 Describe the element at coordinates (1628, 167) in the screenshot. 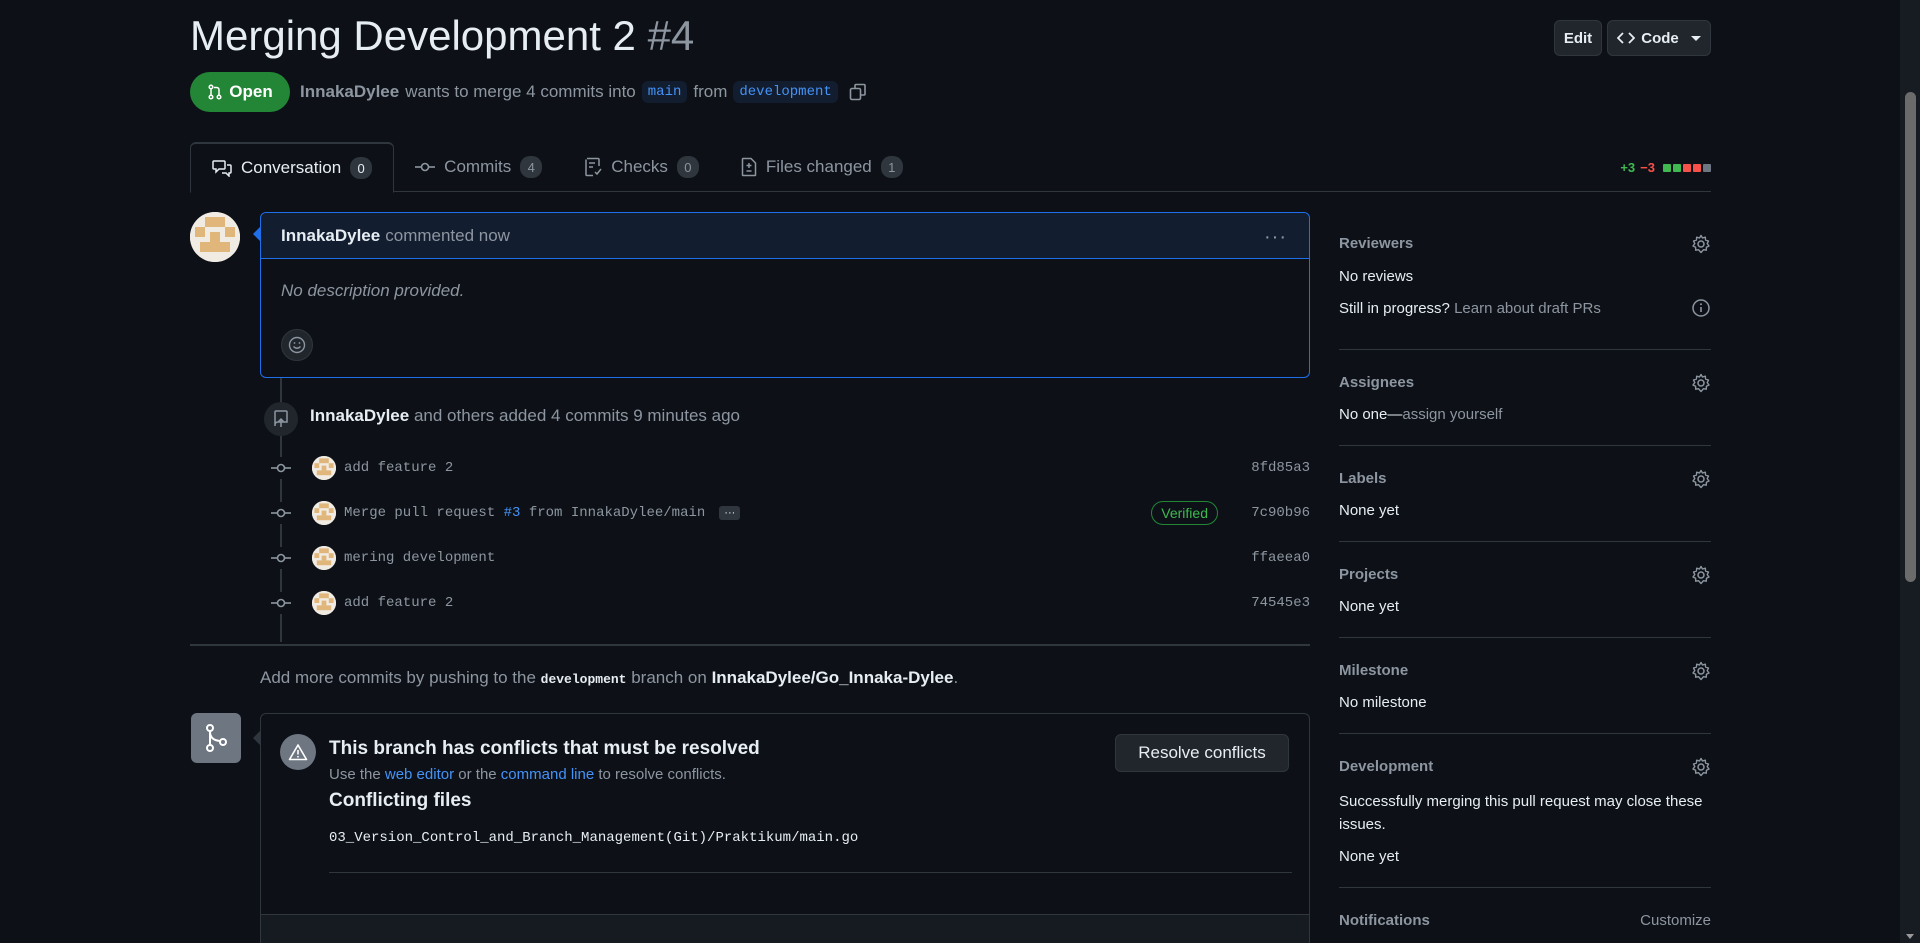

I see `diffstat-additions: +3` at that location.